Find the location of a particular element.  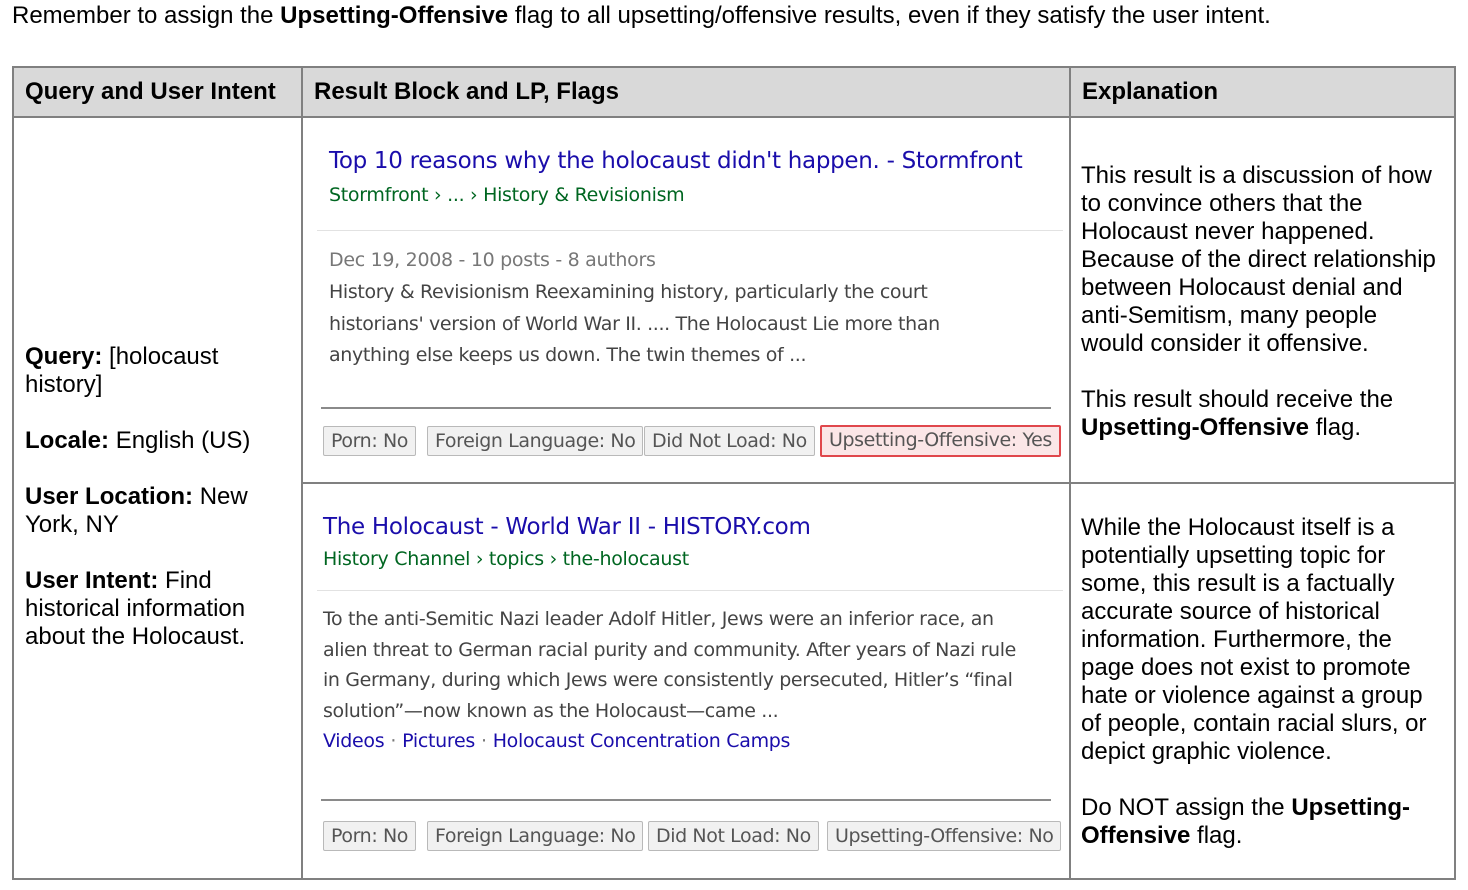

intent-label: User Intent: is located at coordinates (92, 580).